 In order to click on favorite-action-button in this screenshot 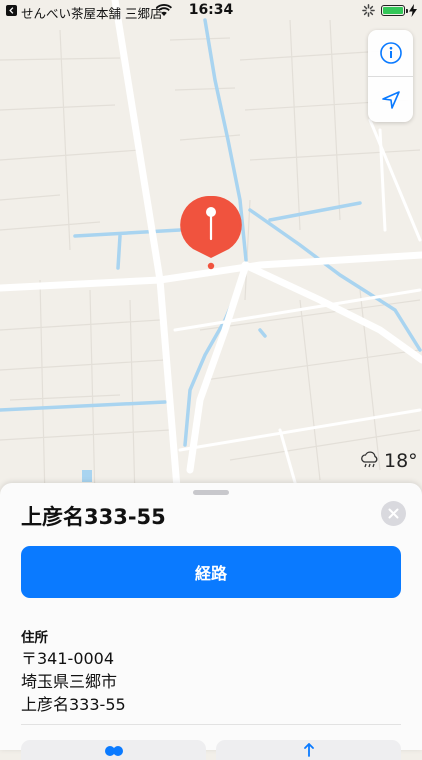, I will do `click(113, 750)`.